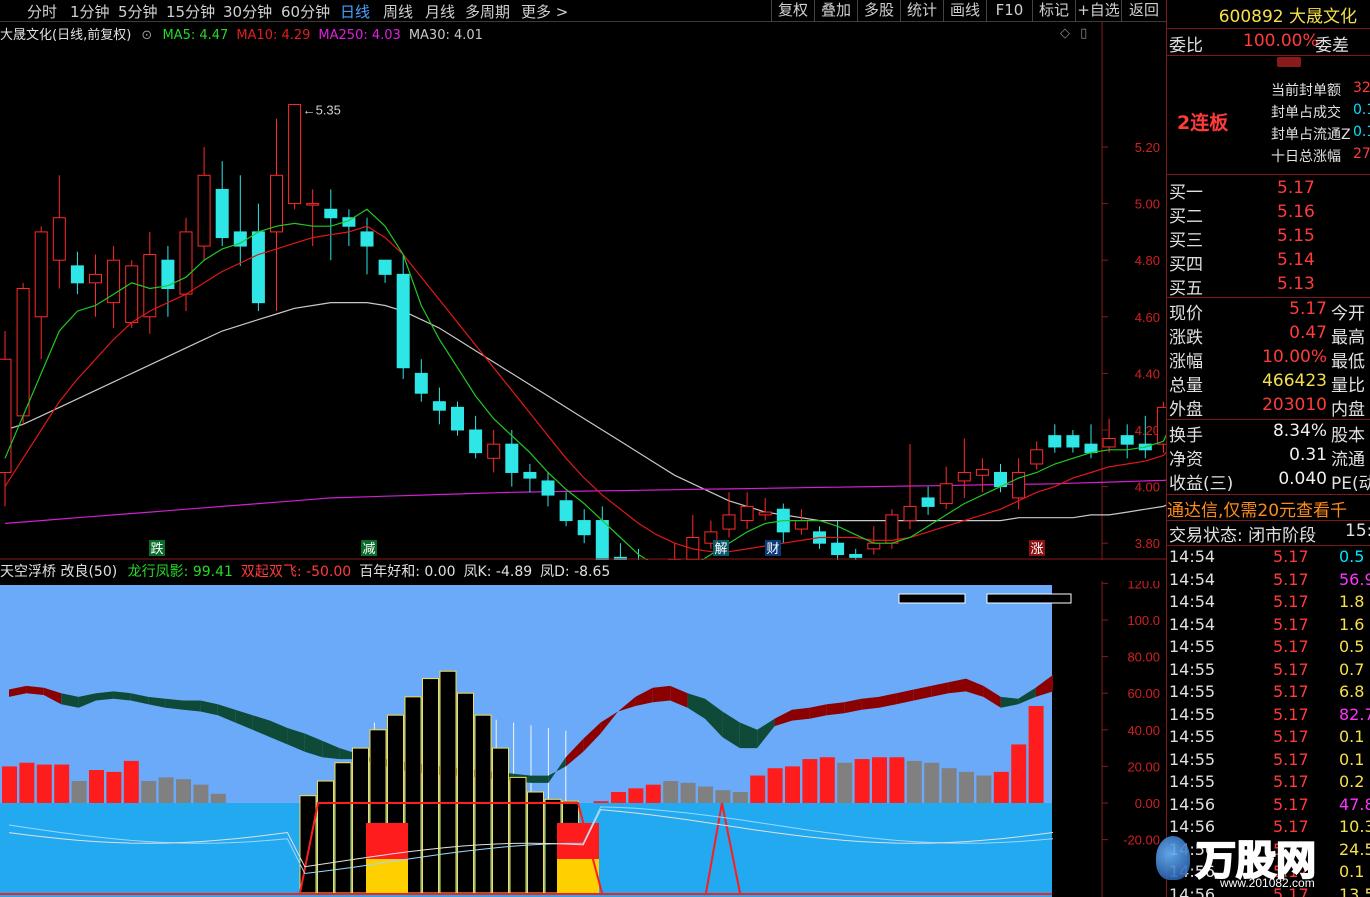 Image resolution: width=1370 pixels, height=897 pixels. Describe the element at coordinates (1186, 314) in the screenshot. I see `stat-label: 现价` at that location.